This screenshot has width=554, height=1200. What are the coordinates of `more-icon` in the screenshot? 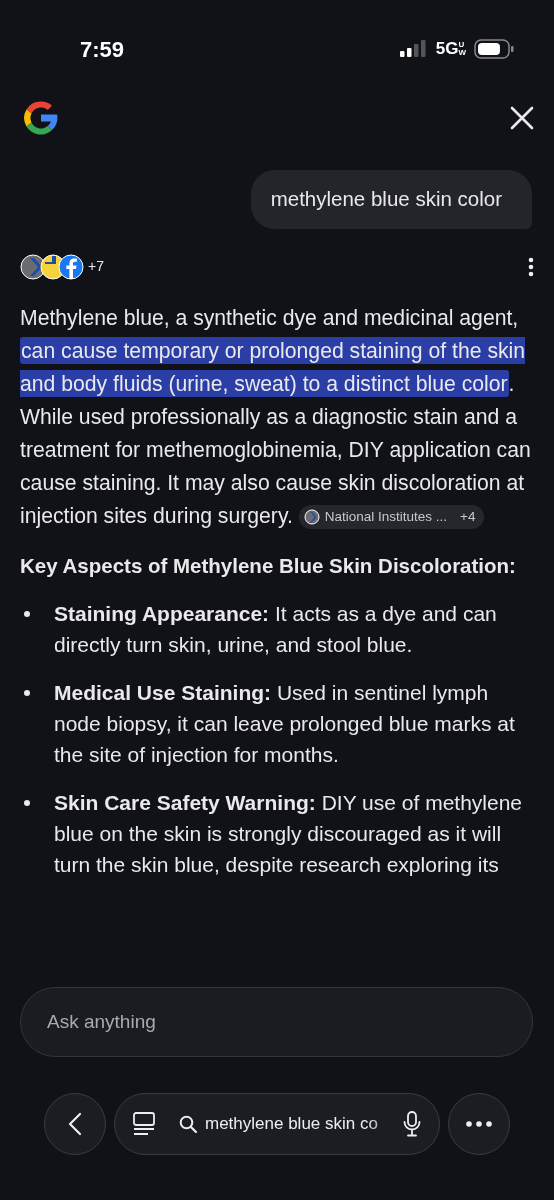 It's located at (479, 1124).